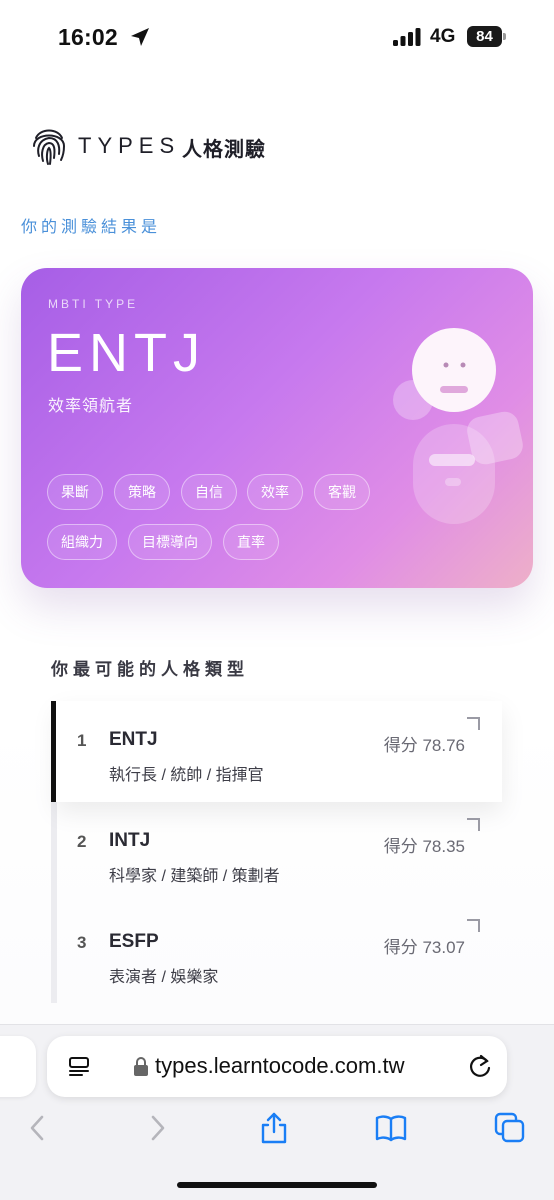 Image resolution: width=554 pixels, height=1200 pixels. Describe the element at coordinates (141, 1066) in the screenshot. I see `lock-icon` at that location.